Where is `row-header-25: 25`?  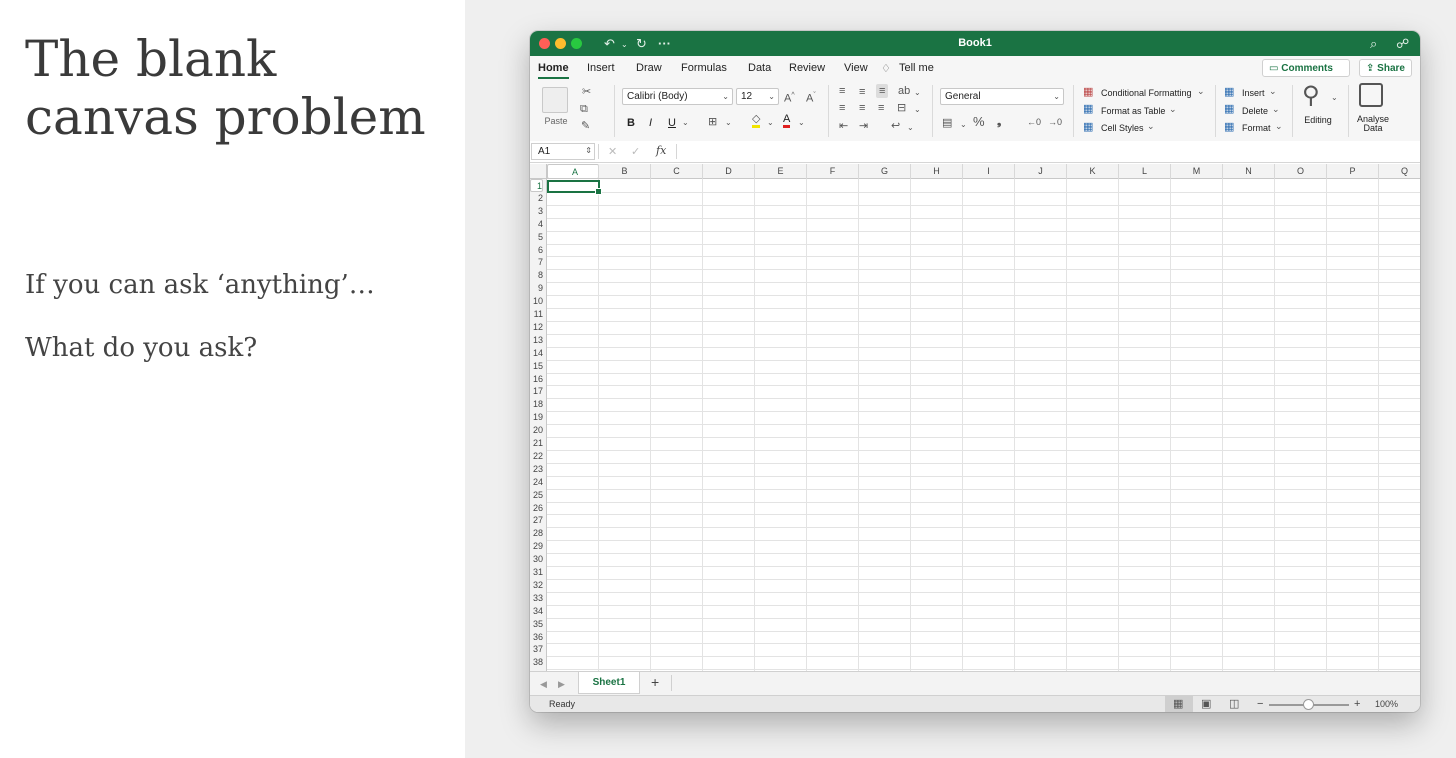
row-header-25: 25 is located at coordinates (536, 495).